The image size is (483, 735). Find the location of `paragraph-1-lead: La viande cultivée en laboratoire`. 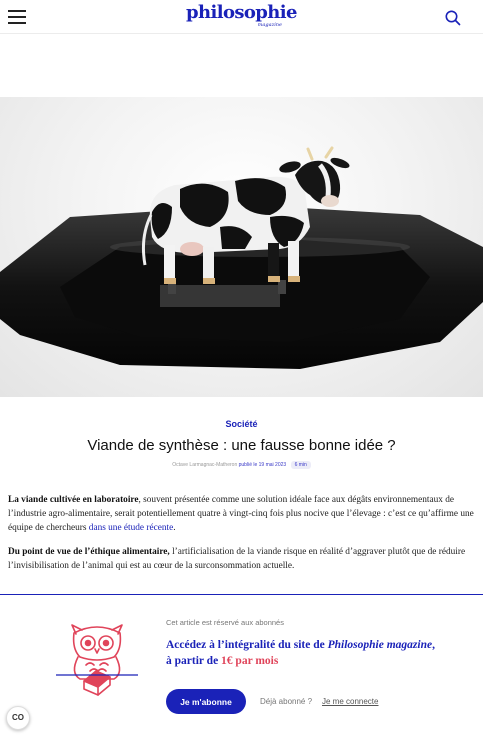

paragraph-1-lead: La viande cultivée en laboratoire is located at coordinates (73, 500).